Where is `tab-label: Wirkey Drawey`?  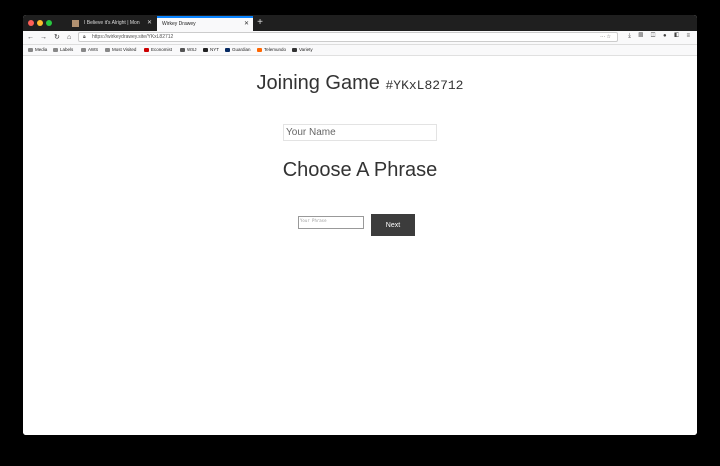 tab-label: Wirkey Drawey is located at coordinates (179, 24).